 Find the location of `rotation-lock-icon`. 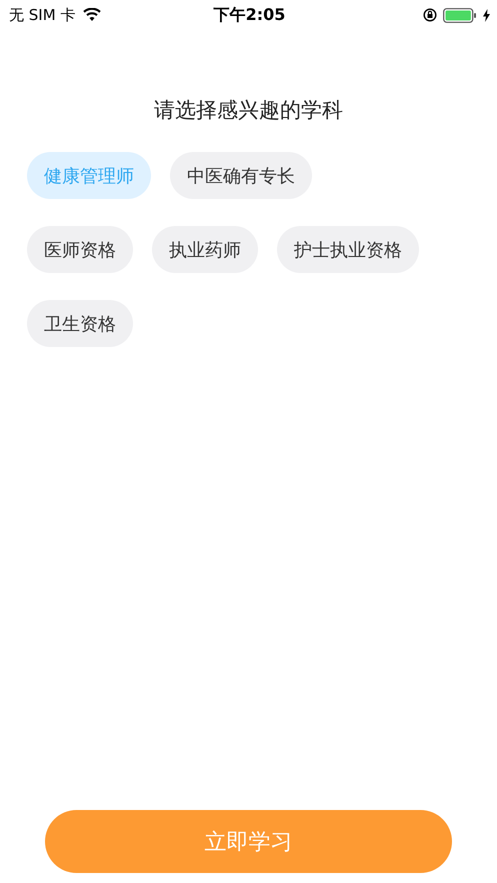

rotation-lock-icon is located at coordinates (430, 15).